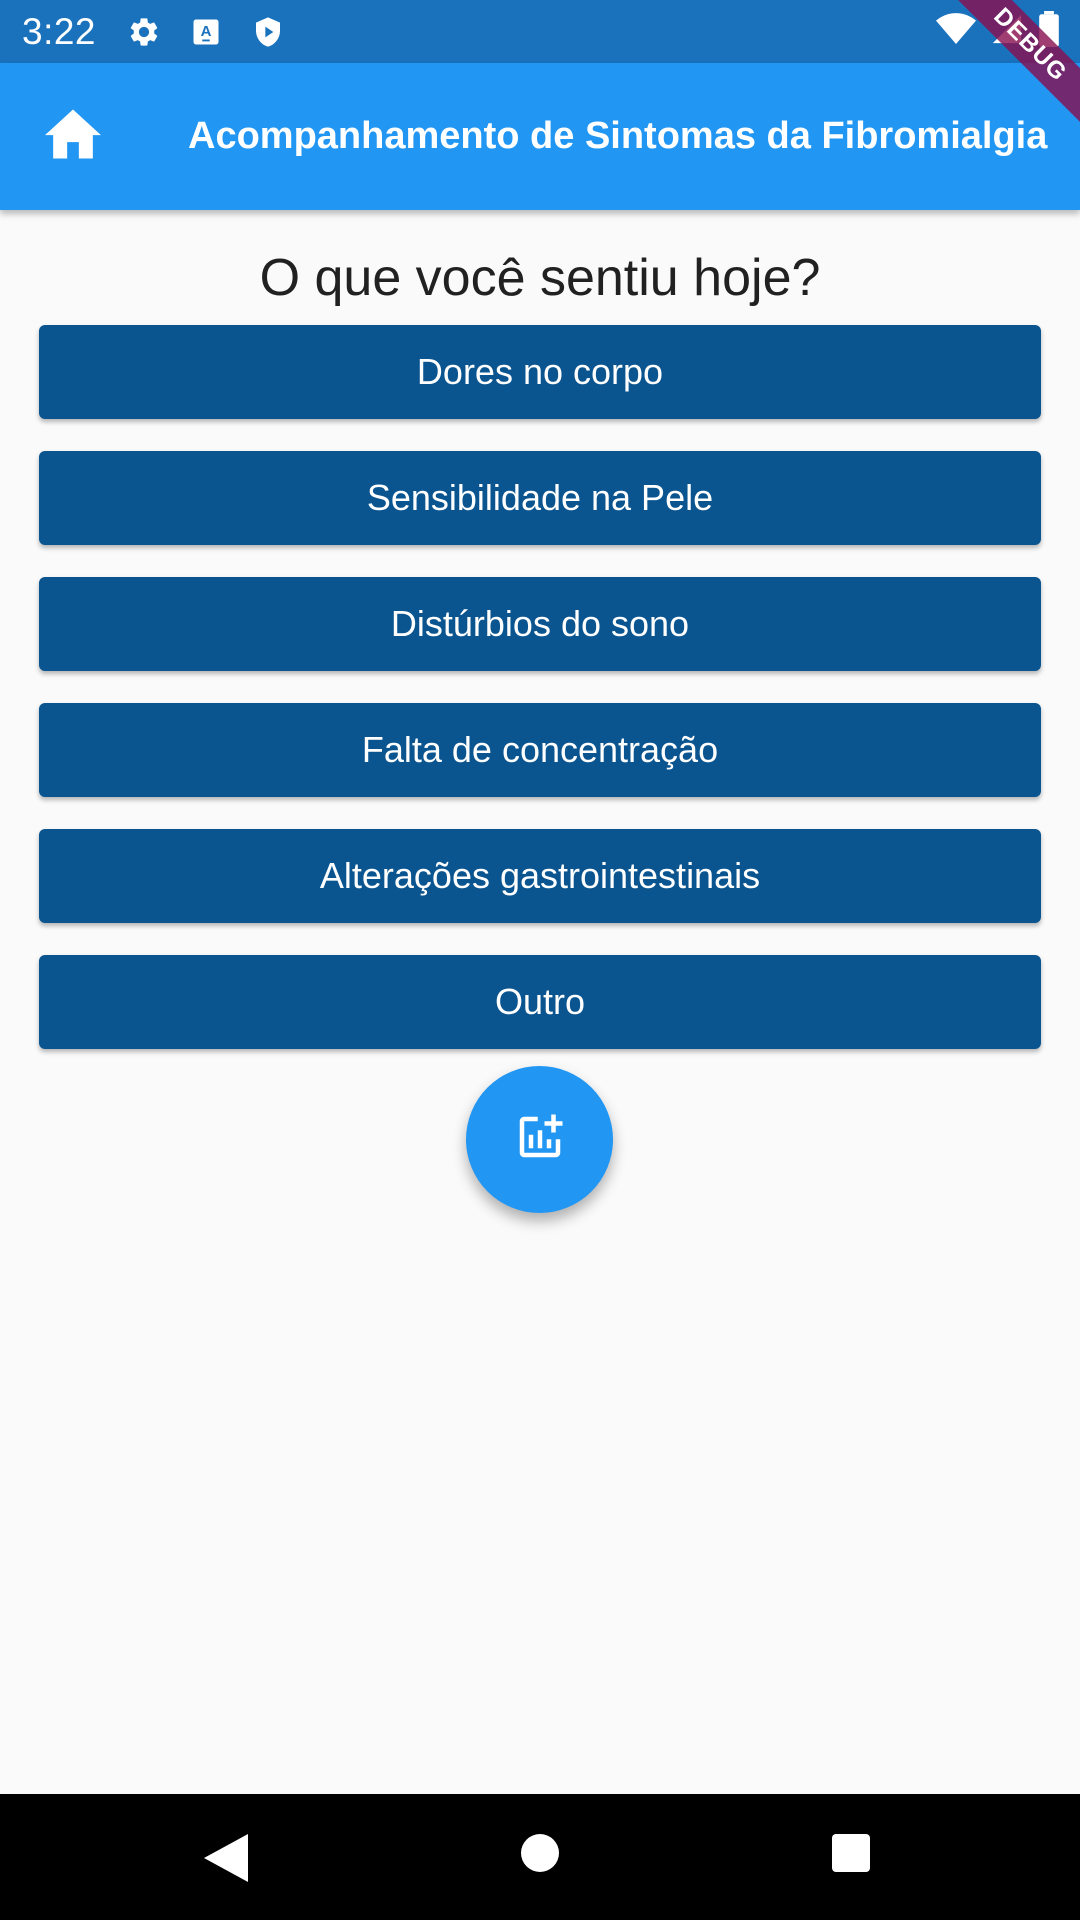 The image size is (1080, 1920). I want to click on symptom-button-alteracoes-gastrointestinais: Alterações gastrointestinais, so click(540, 876).